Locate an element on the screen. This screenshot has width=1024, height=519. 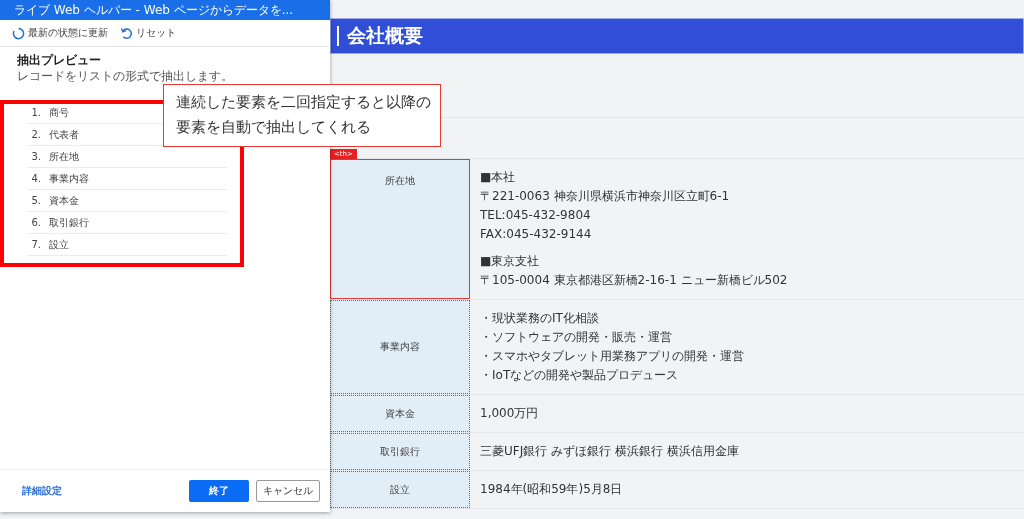
cancel-button: キャンセル is located at coordinates (288, 491).